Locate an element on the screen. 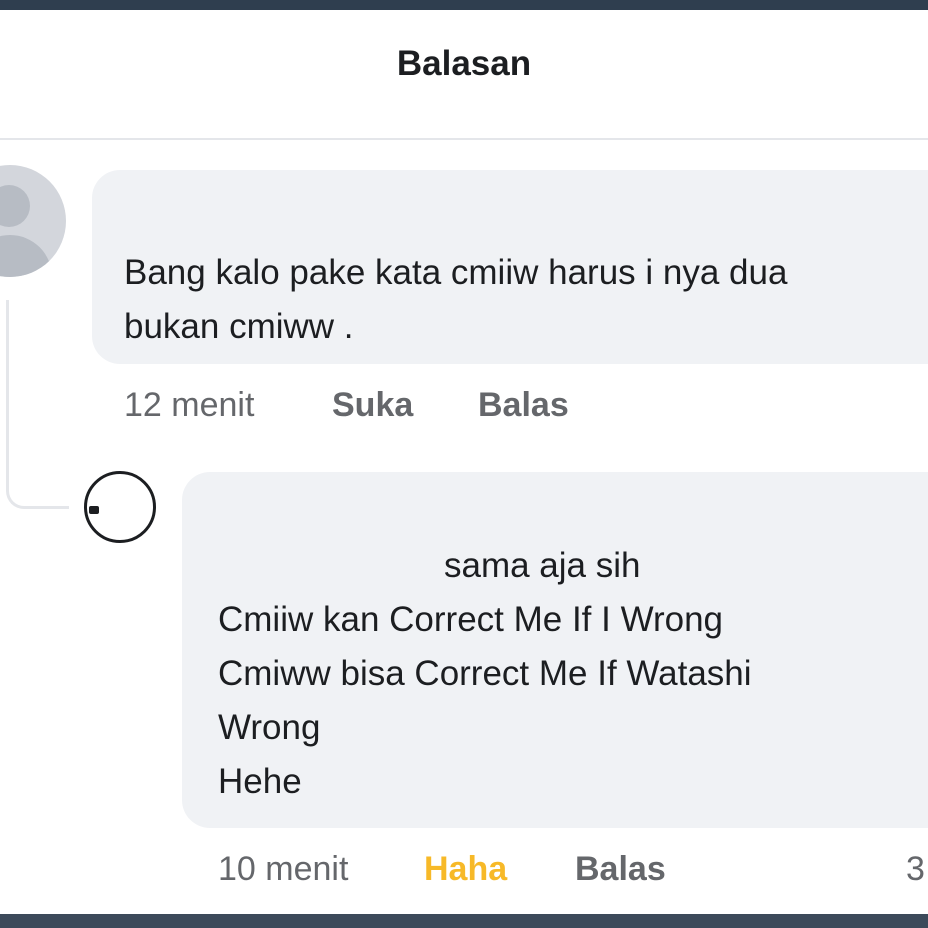  reply-line-4: Wrong is located at coordinates (269, 727).